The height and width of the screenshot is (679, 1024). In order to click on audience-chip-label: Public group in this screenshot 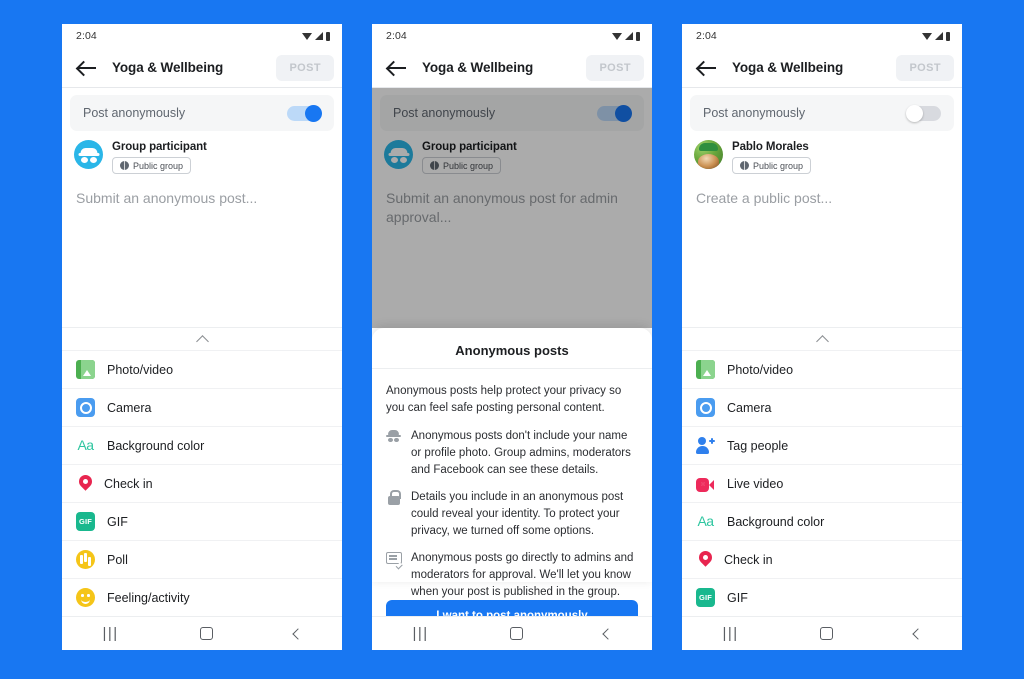, I will do `click(468, 165)`.